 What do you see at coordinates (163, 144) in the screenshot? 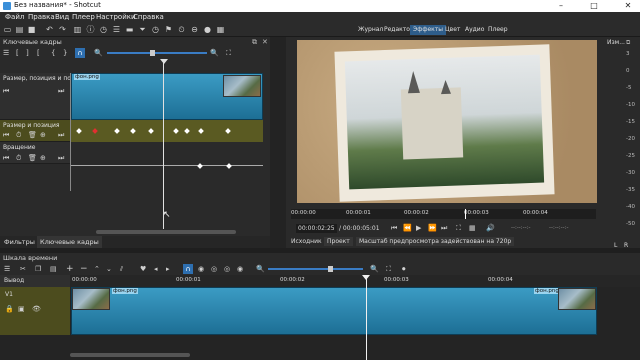
I see `playhead` at bounding box center [163, 144].